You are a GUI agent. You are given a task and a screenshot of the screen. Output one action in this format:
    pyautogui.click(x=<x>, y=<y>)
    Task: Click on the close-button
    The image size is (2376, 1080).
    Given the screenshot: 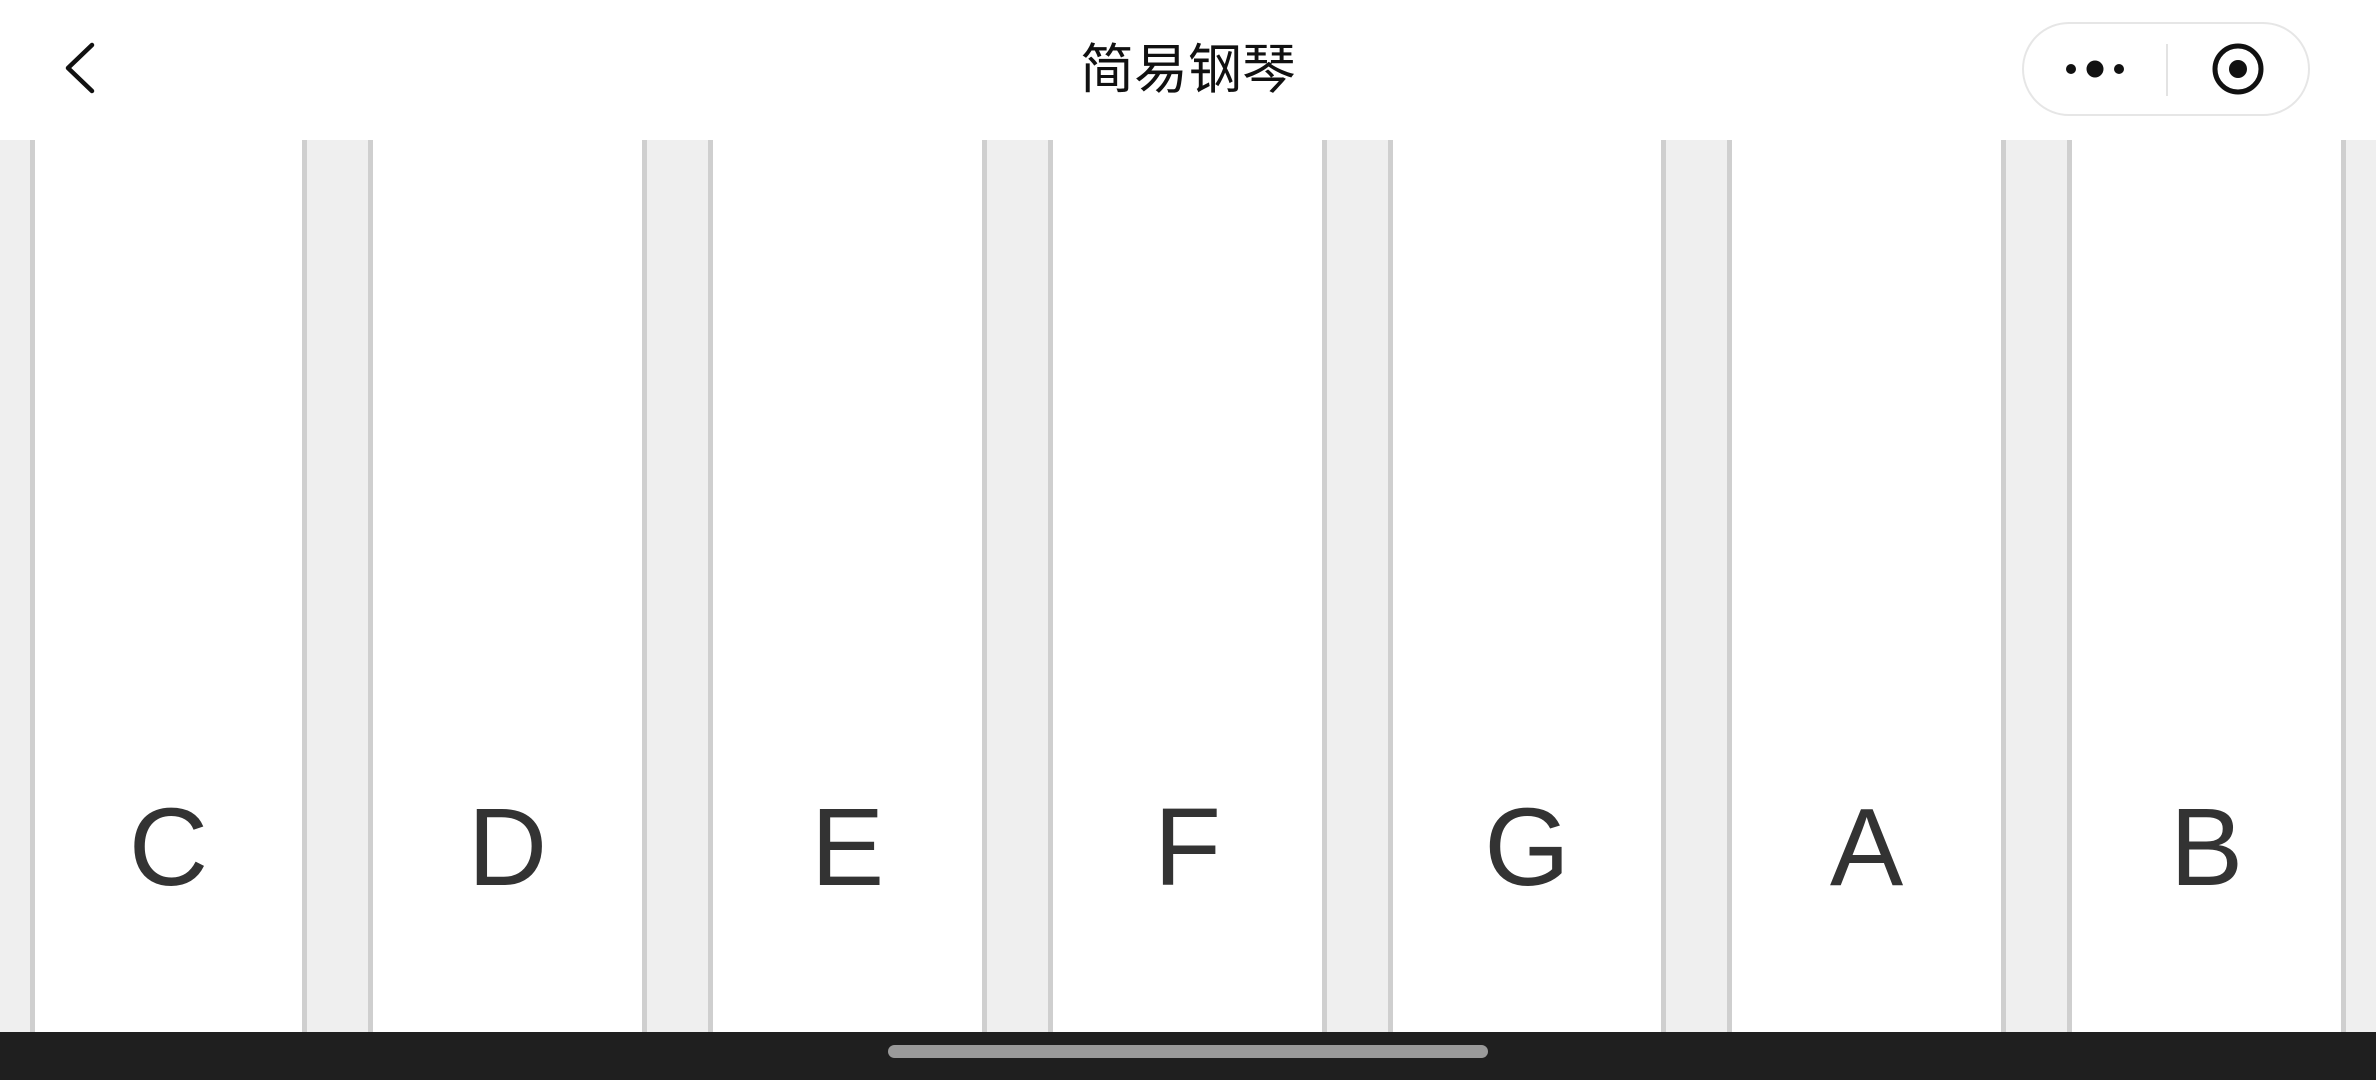 What is the action you would take?
    pyautogui.click(x=2238, y=69)
    